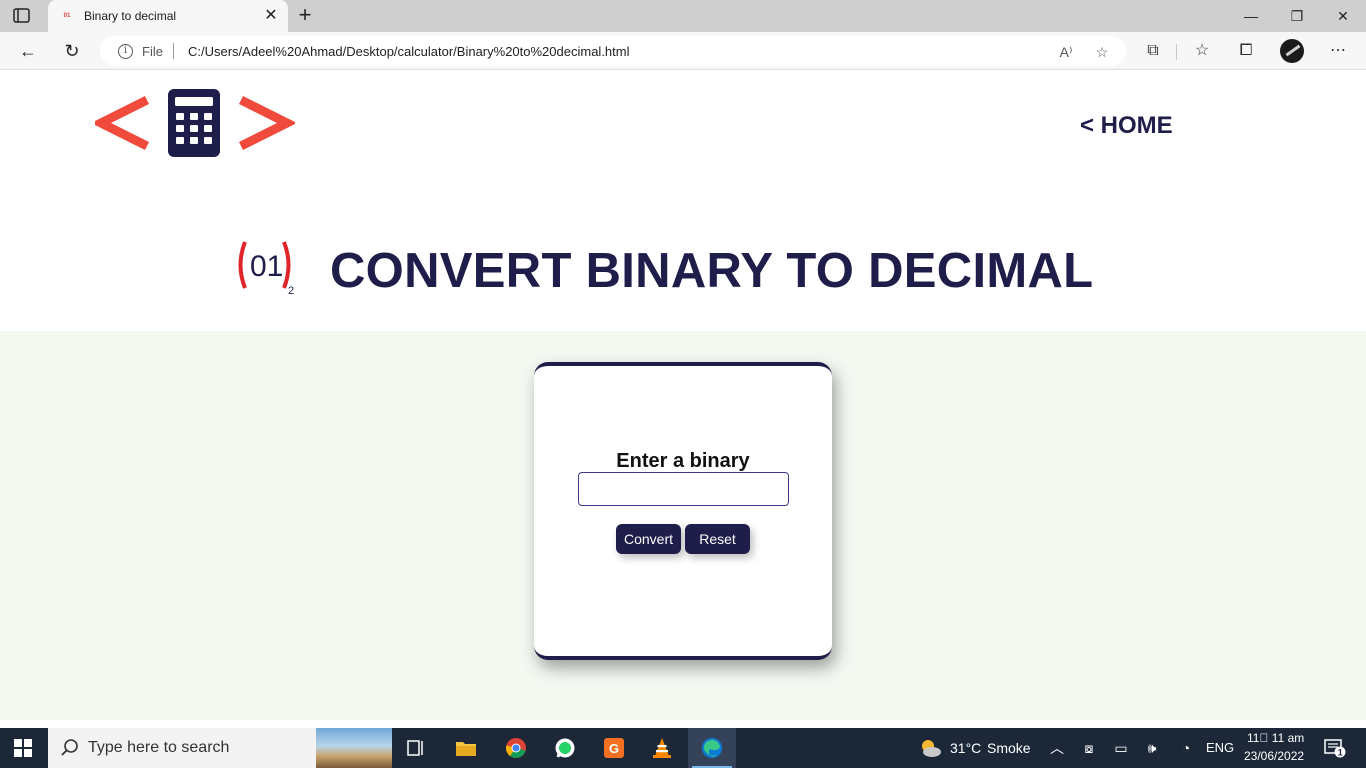 The image size is (1366, 768). Describe the element at coordinates (152, 51) in the screenshot. I see `address-prefix: File` at that location.